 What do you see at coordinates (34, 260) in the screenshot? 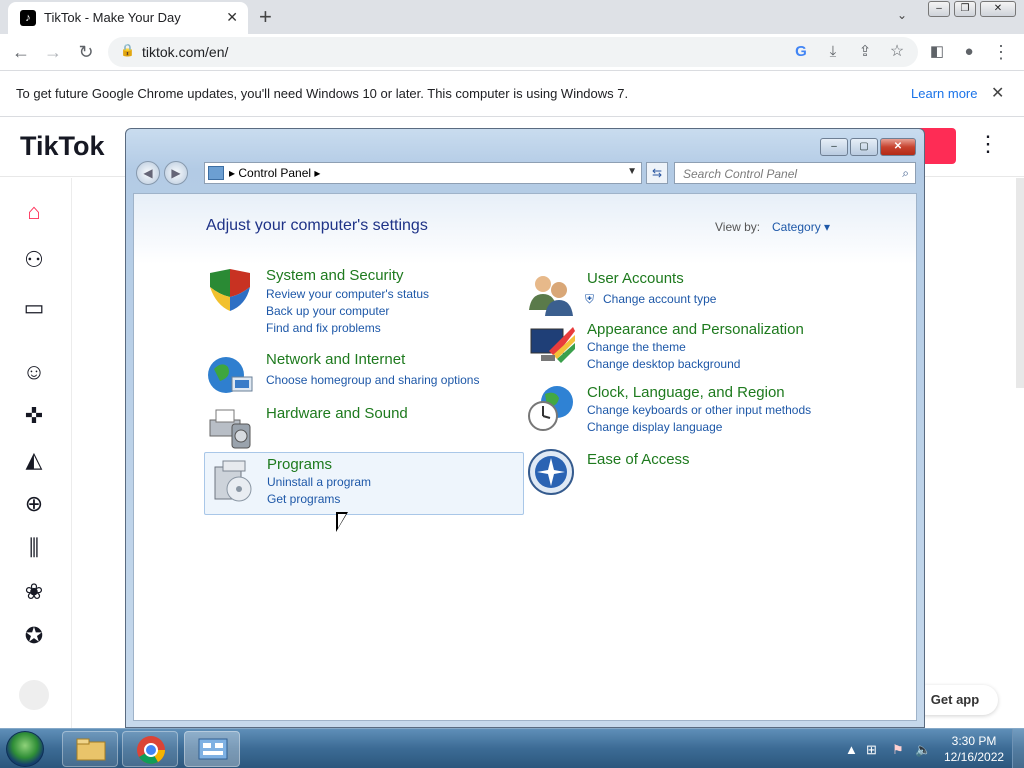
I see `following-icon: ⚇` at bounding box center [34, 260].